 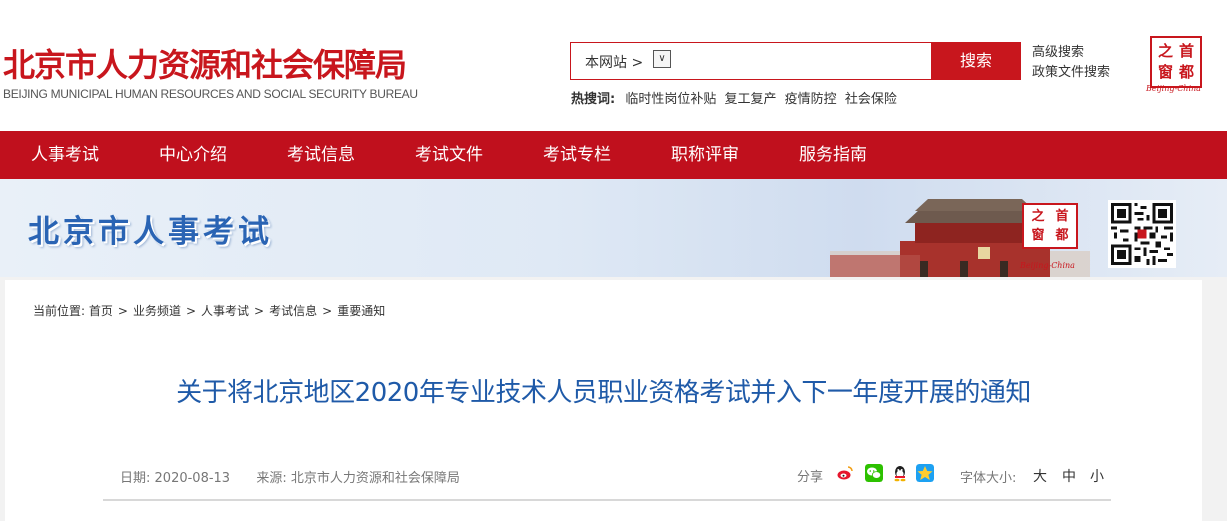 What do you see at coordinates (193, 155) in the screenshot?
I see `nav-item-center: 中心介绍` at bounding box center [193, 155].